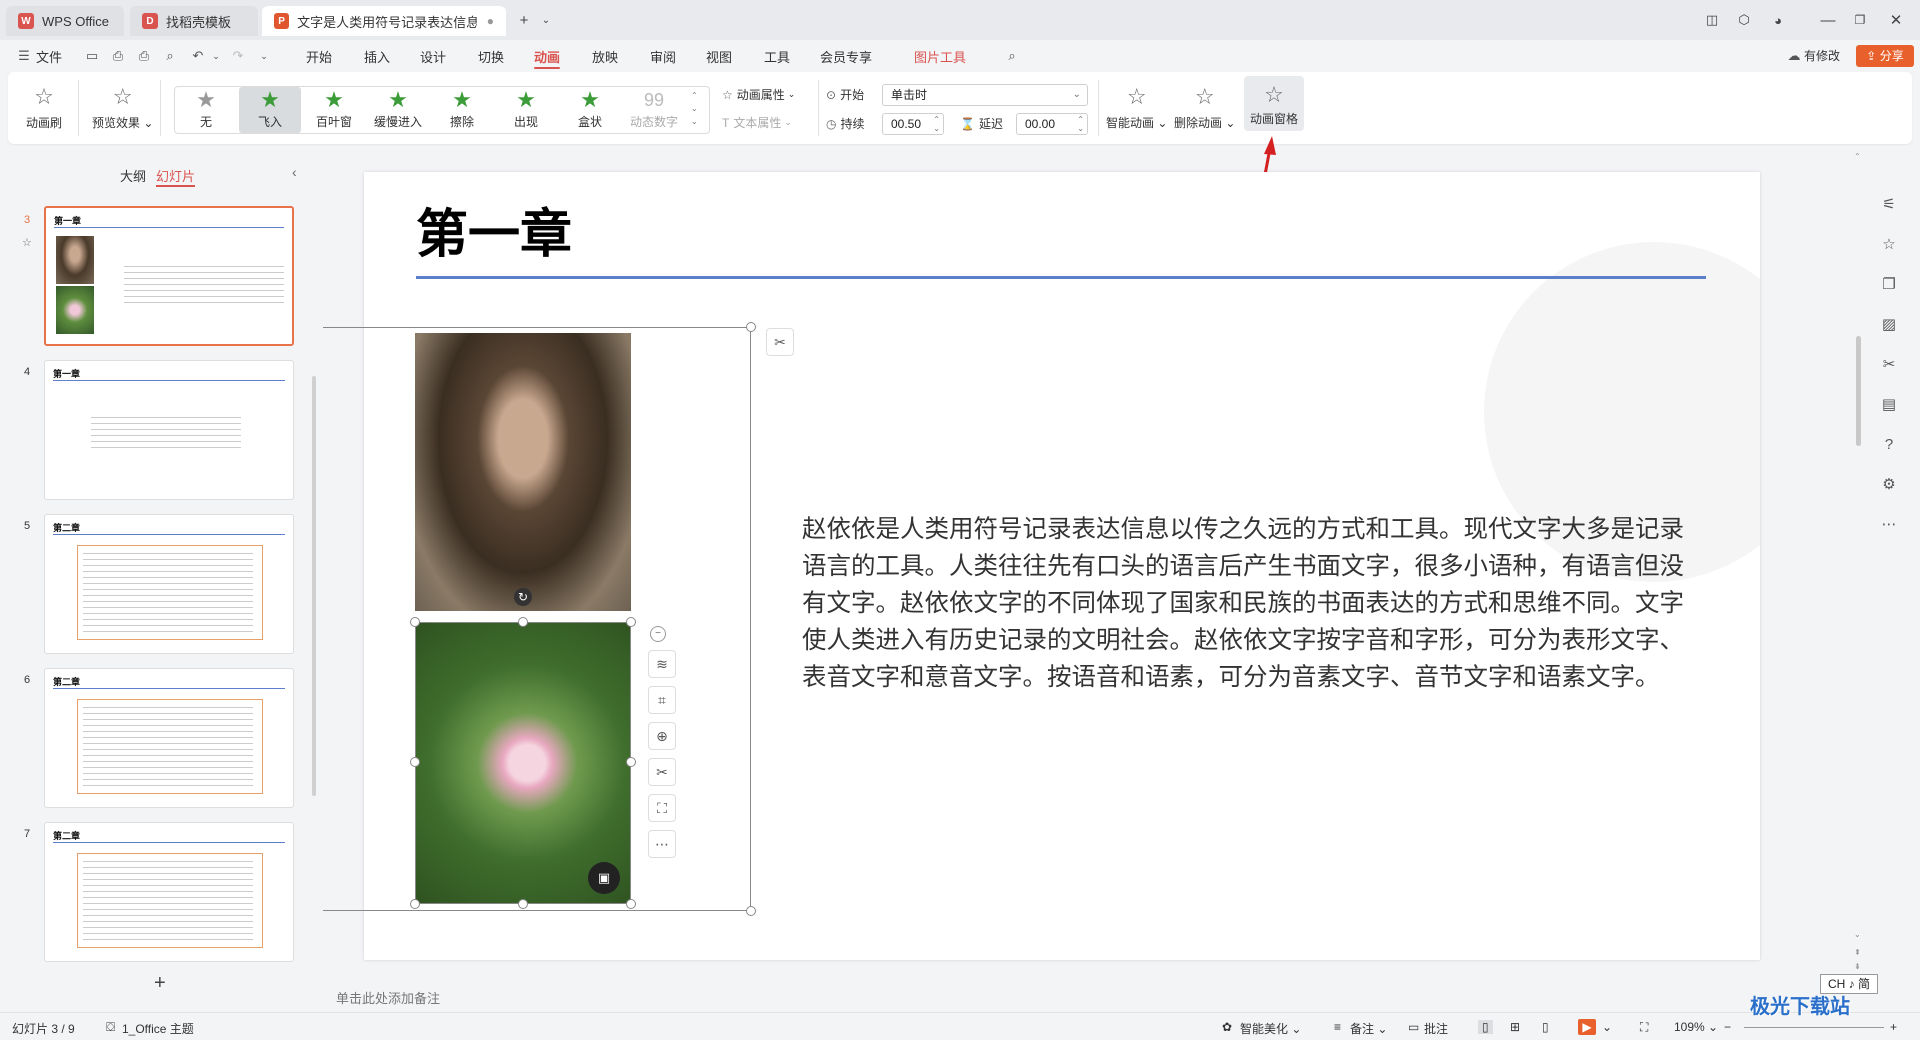 The height and width of the screenshot is (1040, 1920). What do you see at coordinates (546, 20) in the screenshot?
I see `tab-list-chevron-icon: ⌄` at bounding box center [546, 20].